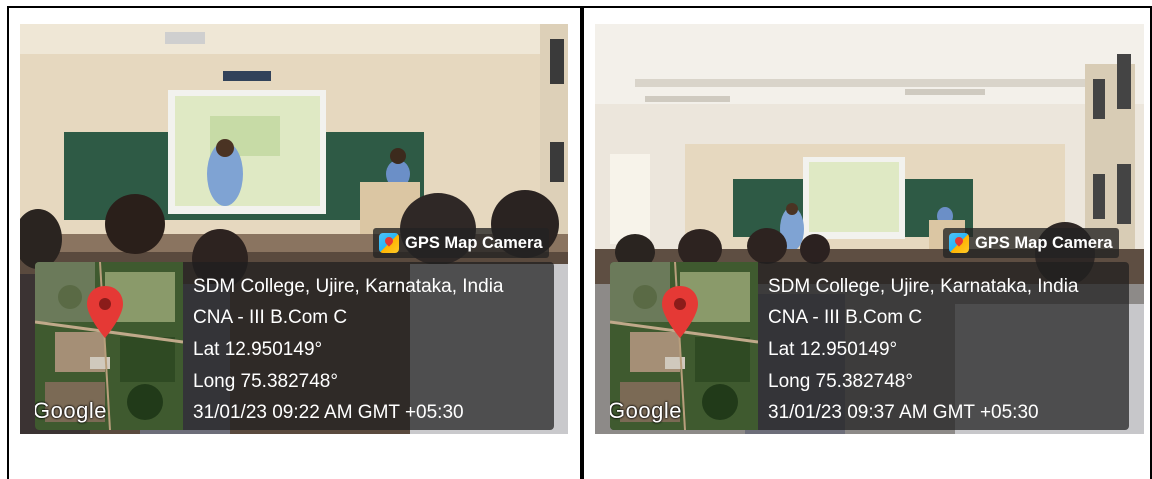  What do you see at coordinates (903, 412) in the screenshot?
I see `datetime-text: 31/01/23 09:37 AM GMT +05:30` at bounding box center [903, 412].